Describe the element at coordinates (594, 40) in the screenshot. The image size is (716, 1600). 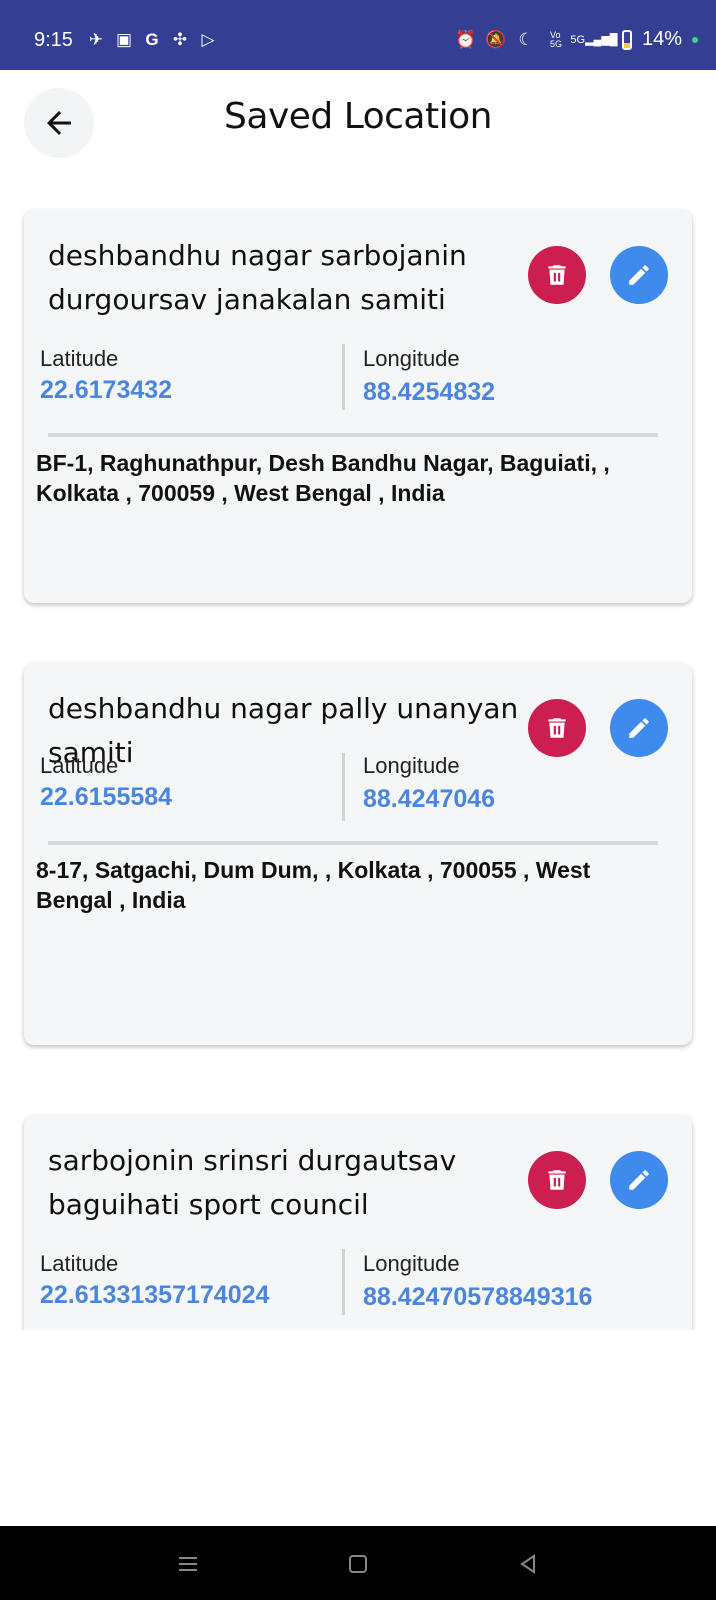
I see `signal-5g-icon: 5G ▂▄▆█` at that location.